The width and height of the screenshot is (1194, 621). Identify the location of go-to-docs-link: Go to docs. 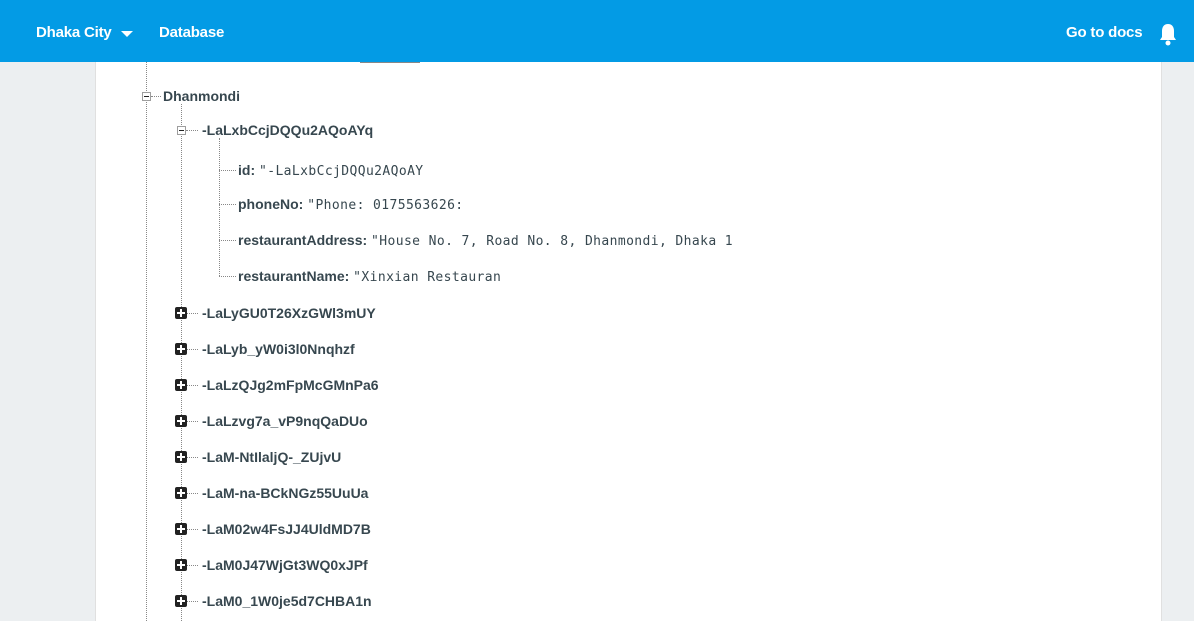
(1104, 32).